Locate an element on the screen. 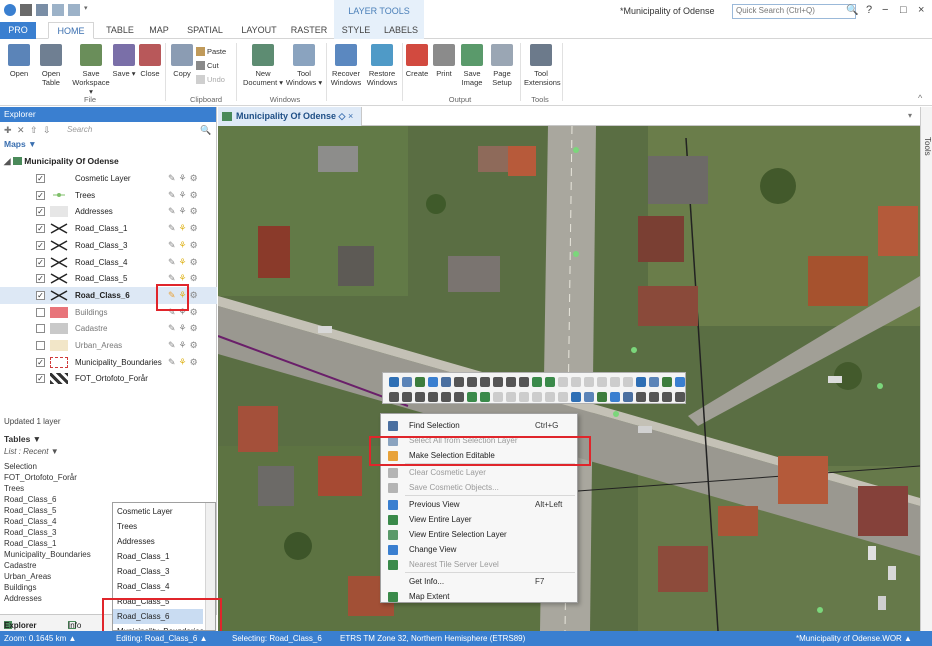 Image resolution: width=932 pixels, height=646 pixels. collapse-ribbon-icon: ^ is located at coordinates (920, 98).